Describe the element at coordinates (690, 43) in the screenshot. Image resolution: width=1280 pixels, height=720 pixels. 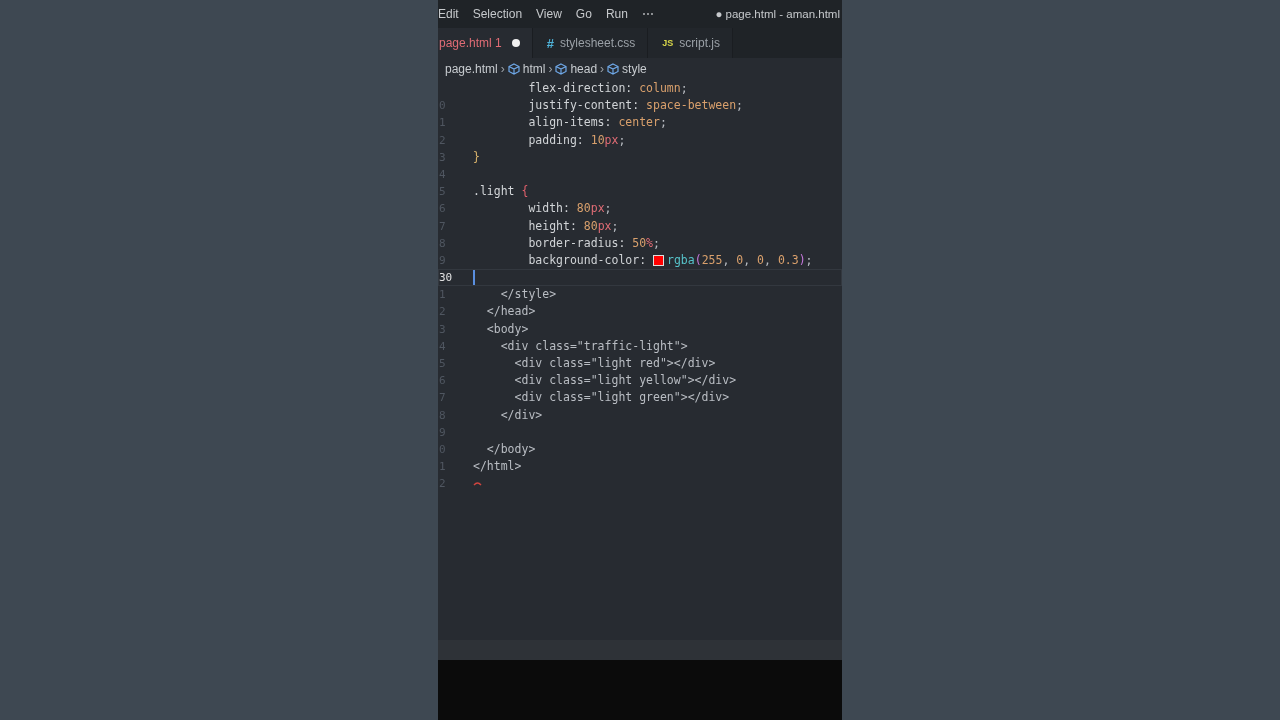
I see `editor-tab: JS script.js` at that location.